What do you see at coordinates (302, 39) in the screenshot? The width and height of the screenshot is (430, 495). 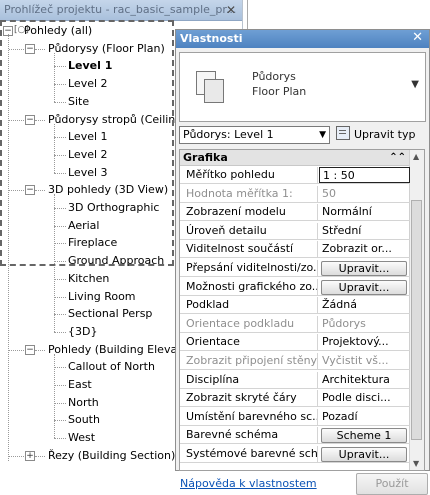 I see `properties-titlebar: Vlastnosti ✕` at bounding box center [302, 39].